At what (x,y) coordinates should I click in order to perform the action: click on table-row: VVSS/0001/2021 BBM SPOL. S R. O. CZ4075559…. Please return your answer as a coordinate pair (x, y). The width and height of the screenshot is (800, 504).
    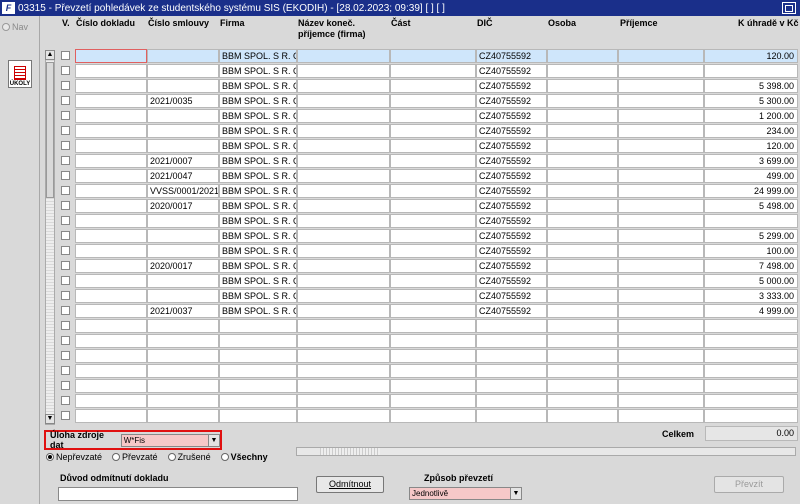
    Looking at the image, I should click on (400, 191).